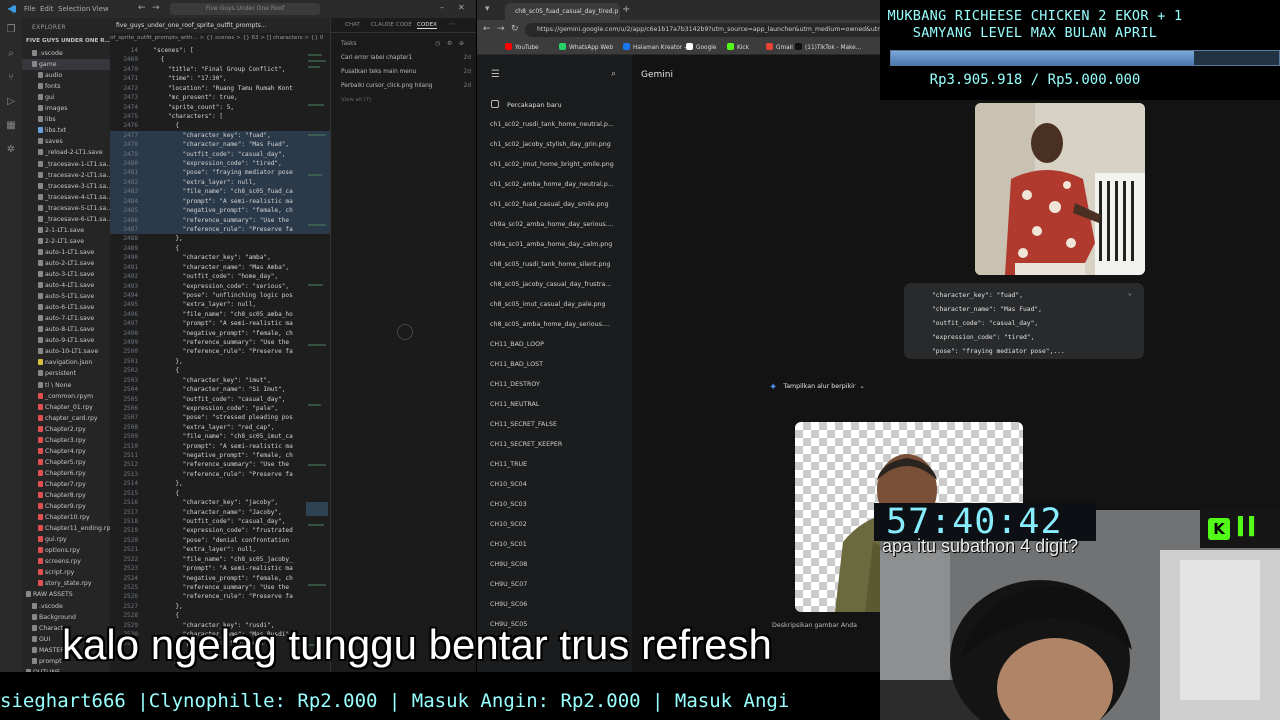 The width and height of the screenshot is (1280, 720). What do you see at coordinates (220, 417) in the screenshot?
I see `code-line: 2507 "pose": "stressed pleading pos` at bounding box center [220, 417].